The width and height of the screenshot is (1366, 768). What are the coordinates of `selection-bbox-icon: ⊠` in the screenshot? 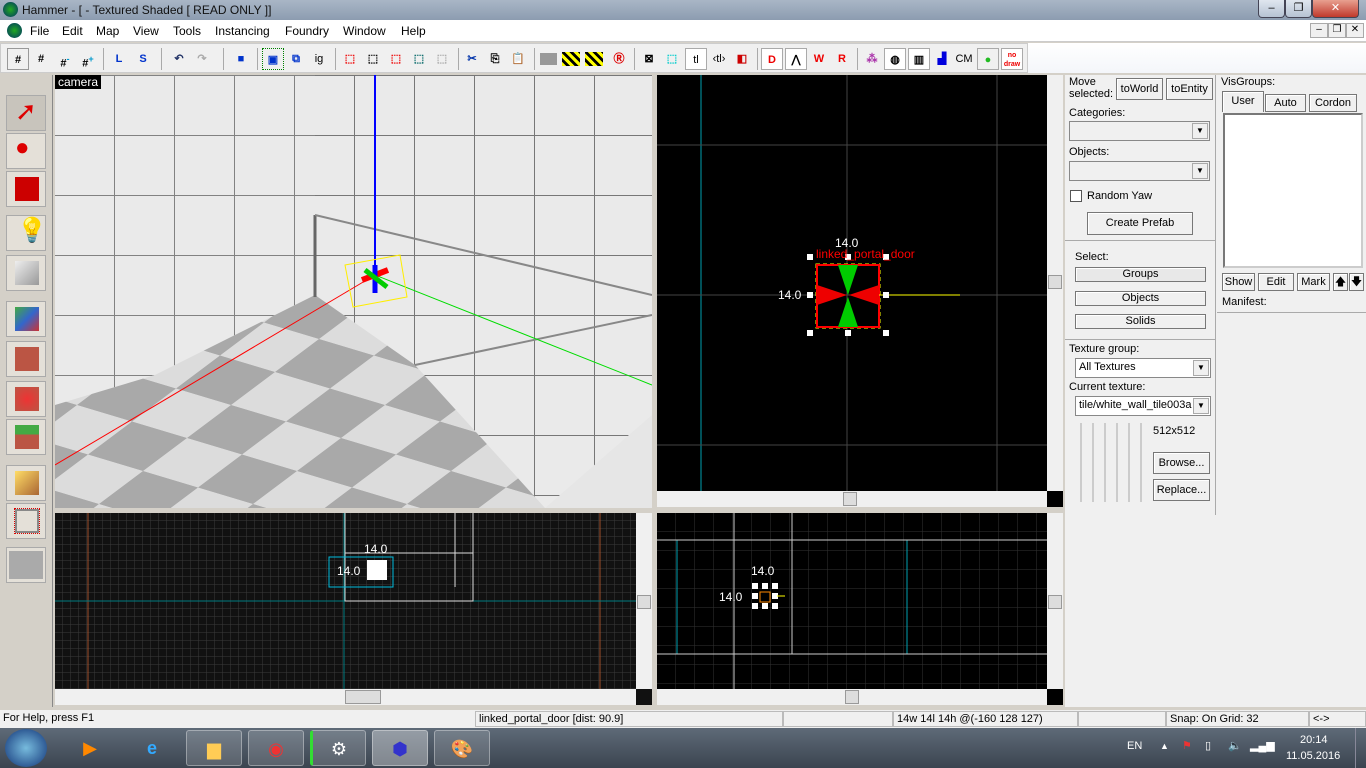 It's located at (649, 59).